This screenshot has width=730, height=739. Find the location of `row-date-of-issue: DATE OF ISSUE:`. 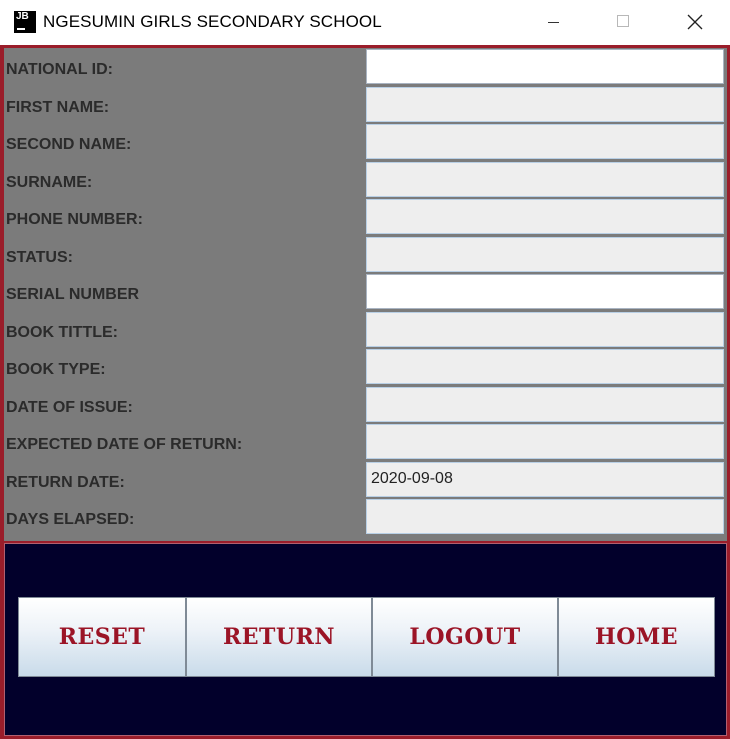

row-date-of-issue: DATE OF ISSUE: is located at coordinates (365, 404).